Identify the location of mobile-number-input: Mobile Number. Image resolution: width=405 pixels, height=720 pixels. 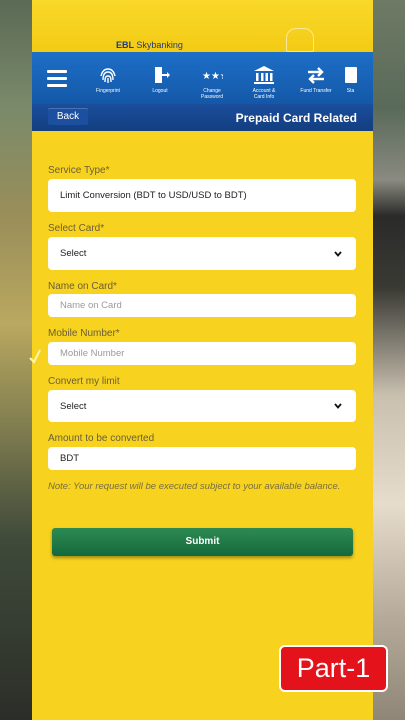
(202, 353).